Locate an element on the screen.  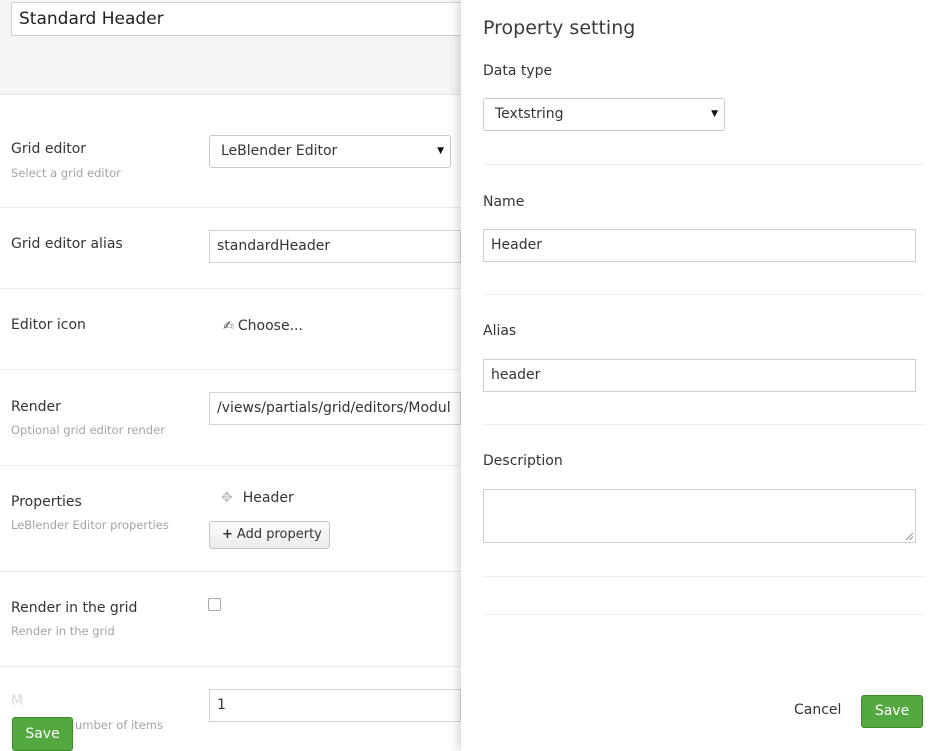
save-button: Save is located at coordinates (42, 734).